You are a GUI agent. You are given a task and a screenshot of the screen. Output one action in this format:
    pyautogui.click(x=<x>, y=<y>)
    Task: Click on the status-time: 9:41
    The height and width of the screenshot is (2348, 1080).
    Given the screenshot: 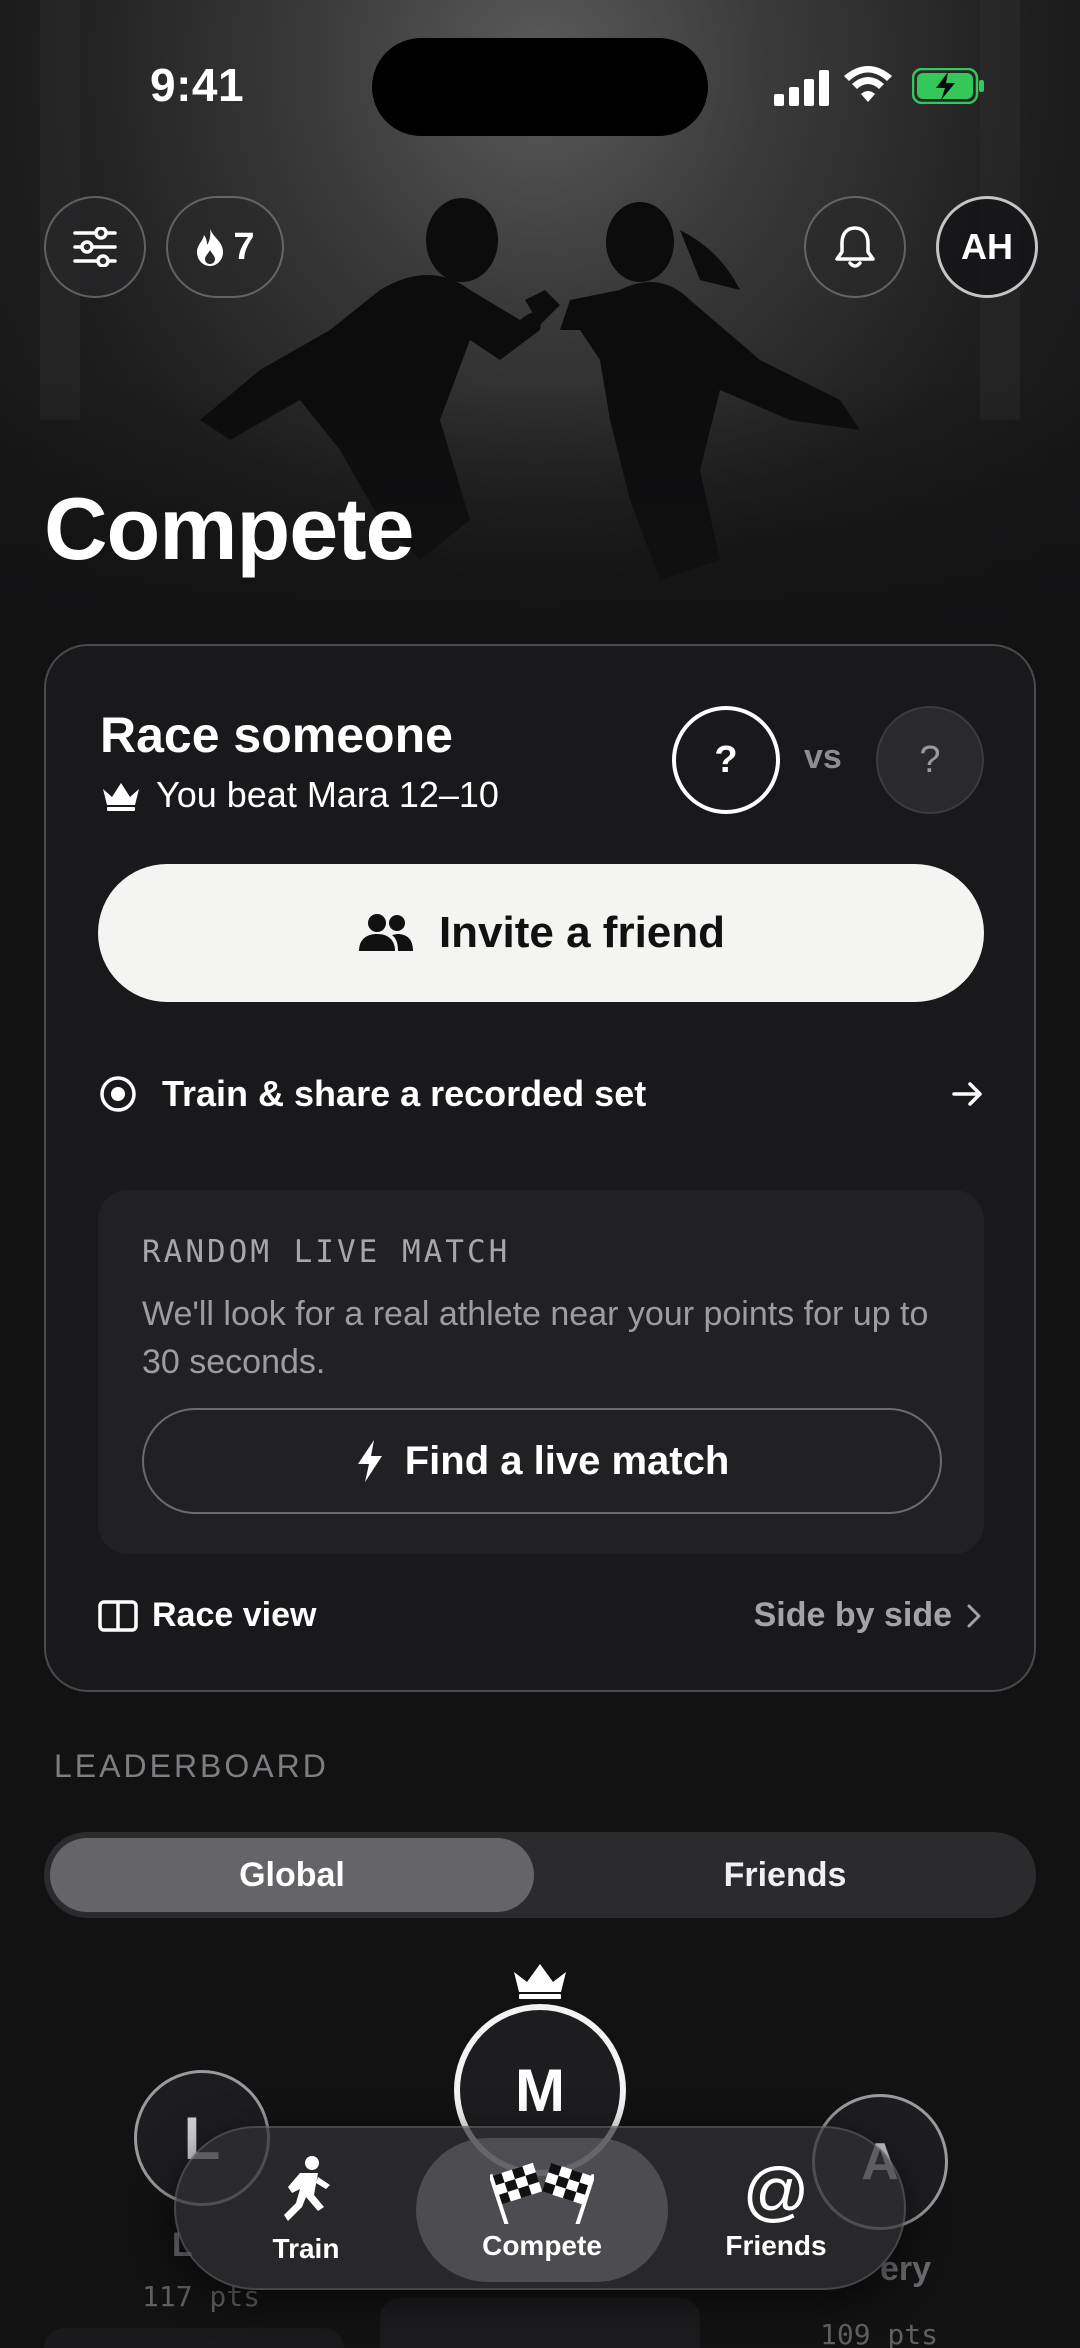 What is the action you would take?
    pyautogui.click(x=197, y=85)
    